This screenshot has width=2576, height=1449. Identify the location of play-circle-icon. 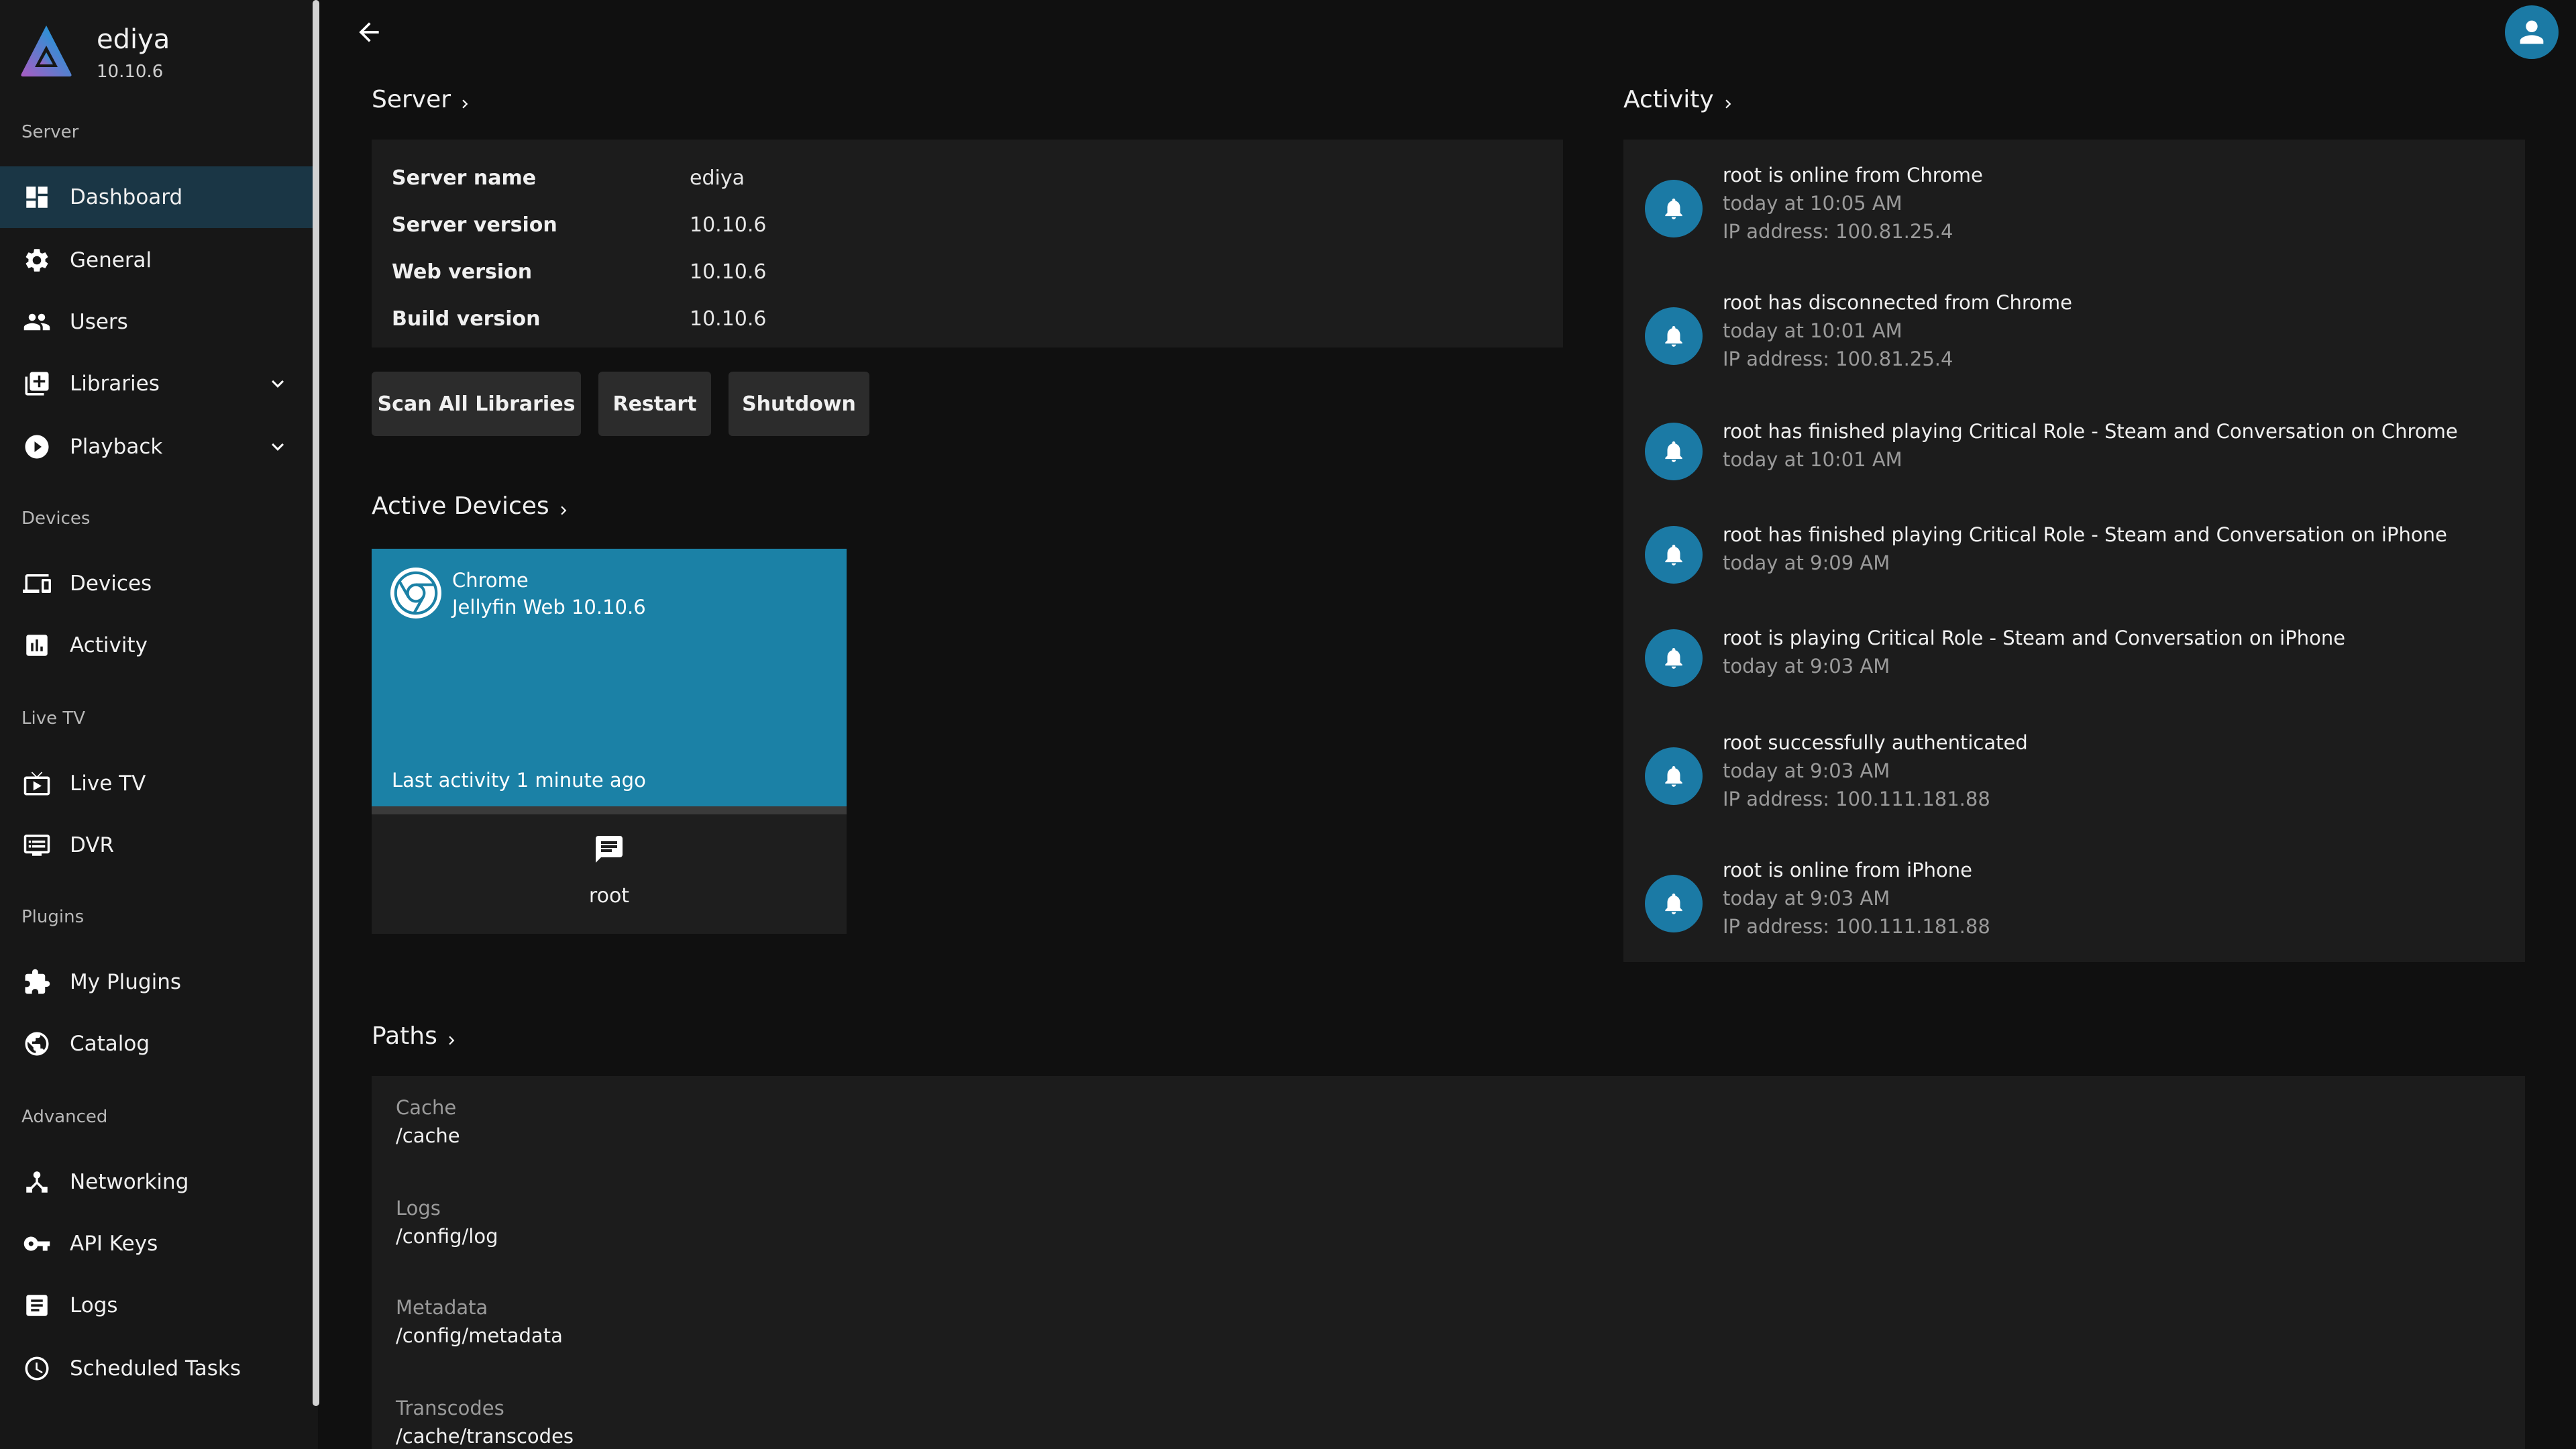
(37, 447).